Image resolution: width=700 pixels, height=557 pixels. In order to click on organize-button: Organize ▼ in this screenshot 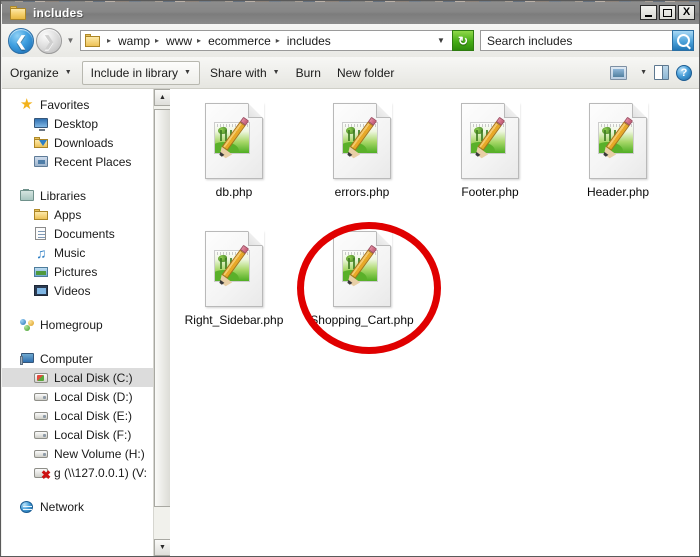, I will do `click(41, 73)`.